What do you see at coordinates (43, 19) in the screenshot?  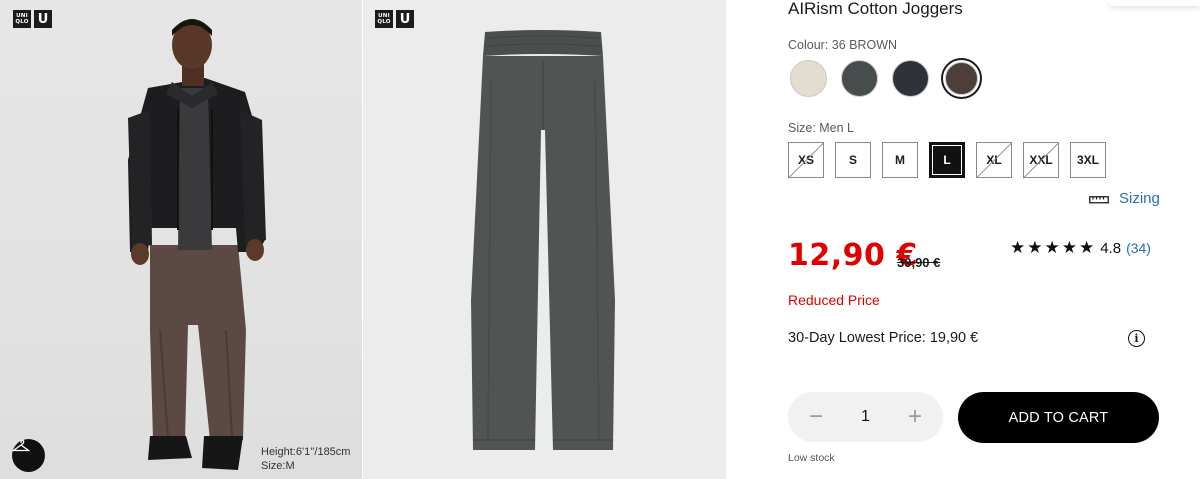 I see `u-logo-mark: U` at bounding box center [43, 19].